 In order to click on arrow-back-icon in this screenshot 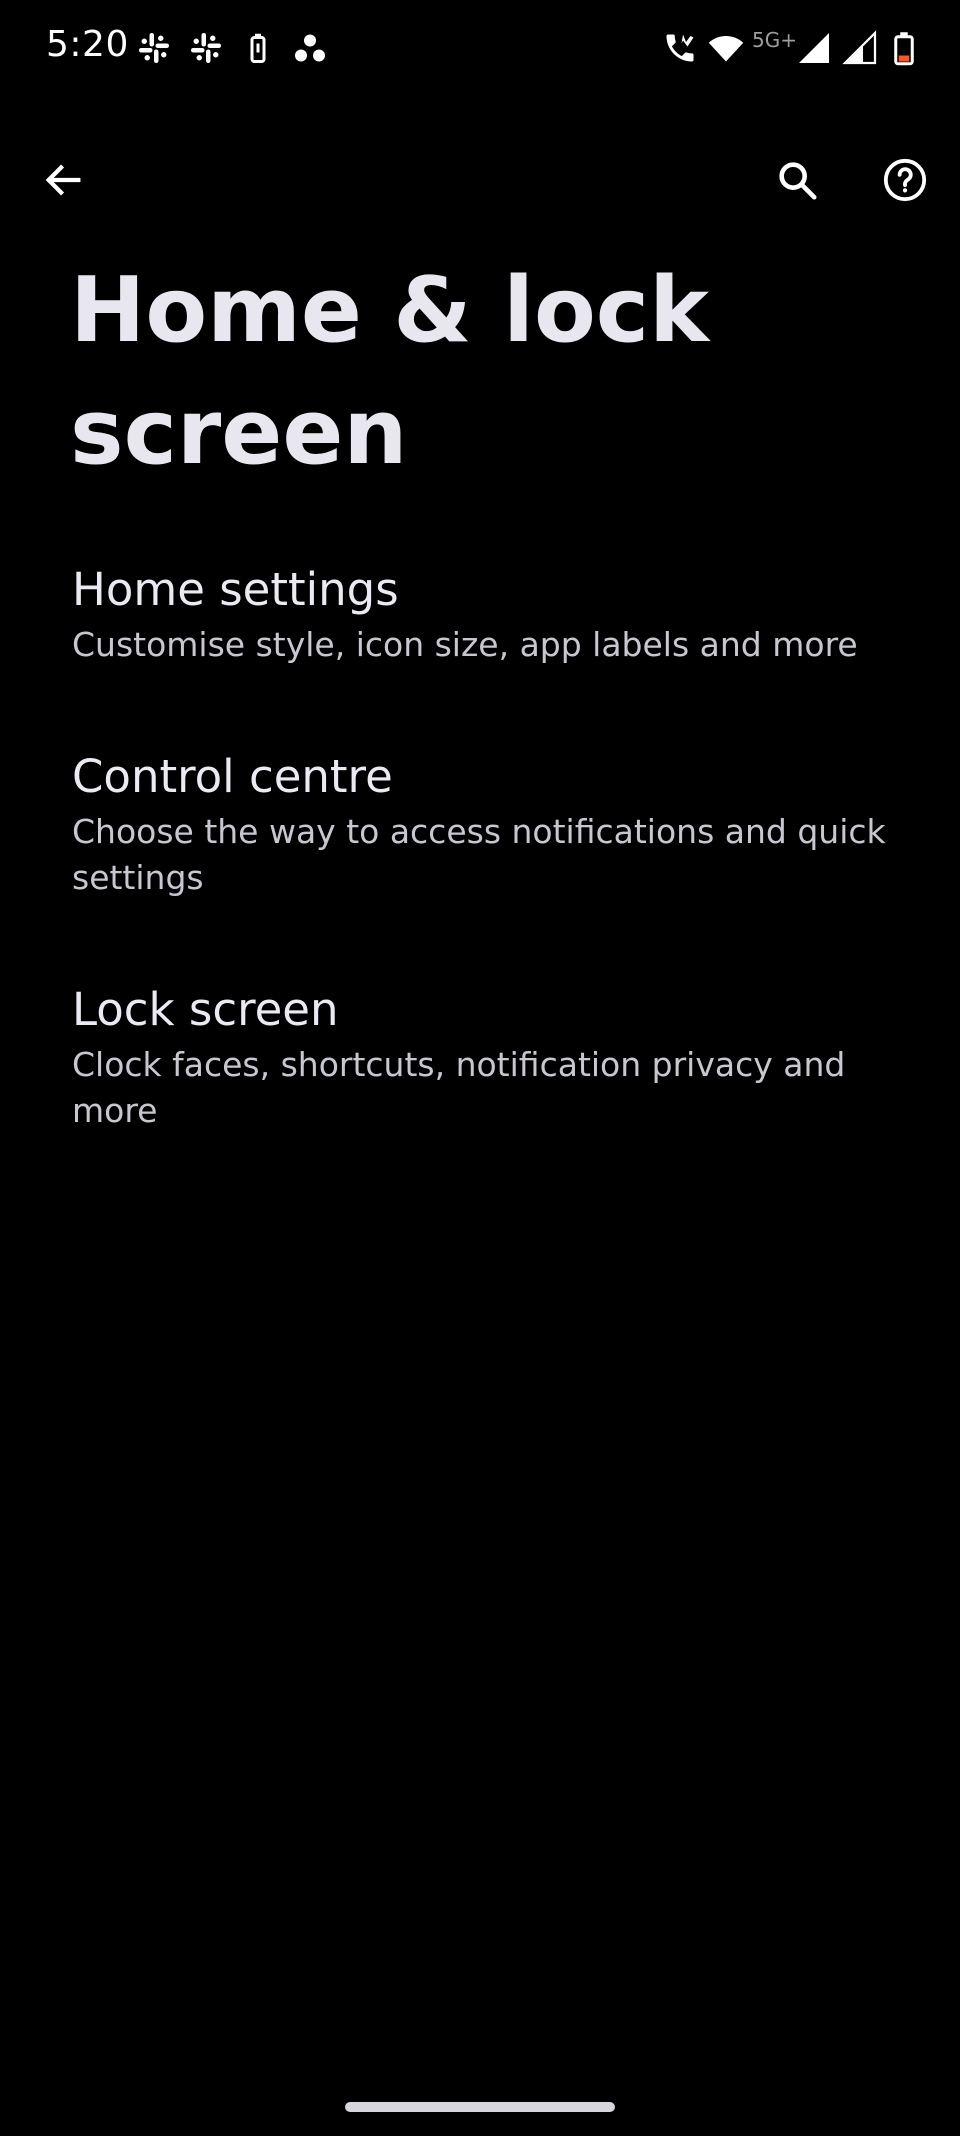, I will do `click(63, 180)`.